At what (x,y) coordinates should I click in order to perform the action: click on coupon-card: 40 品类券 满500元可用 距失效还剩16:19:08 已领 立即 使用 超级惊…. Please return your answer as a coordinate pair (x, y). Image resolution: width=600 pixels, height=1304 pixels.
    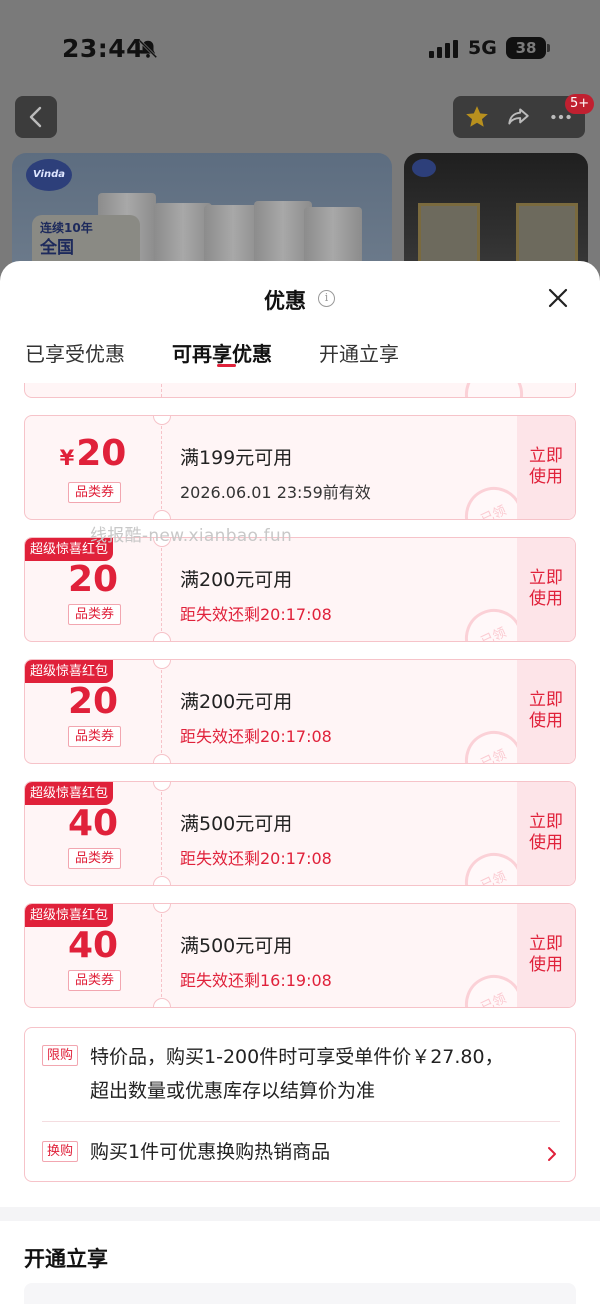
    Looking at the image, I should click on (300, 955).